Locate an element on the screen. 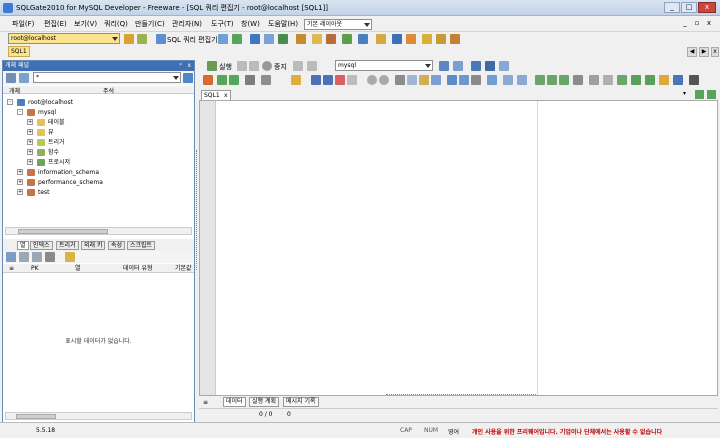 The image size is (720, 438). paste-icon is located at coordinates (424, 80).